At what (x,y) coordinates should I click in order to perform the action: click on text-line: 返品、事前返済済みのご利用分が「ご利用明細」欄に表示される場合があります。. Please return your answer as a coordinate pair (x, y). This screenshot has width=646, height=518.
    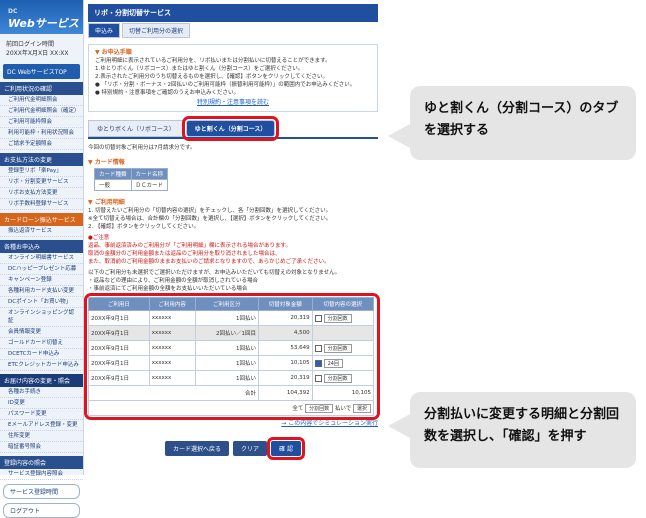
    Looking at the image, I should click on (189, 246).